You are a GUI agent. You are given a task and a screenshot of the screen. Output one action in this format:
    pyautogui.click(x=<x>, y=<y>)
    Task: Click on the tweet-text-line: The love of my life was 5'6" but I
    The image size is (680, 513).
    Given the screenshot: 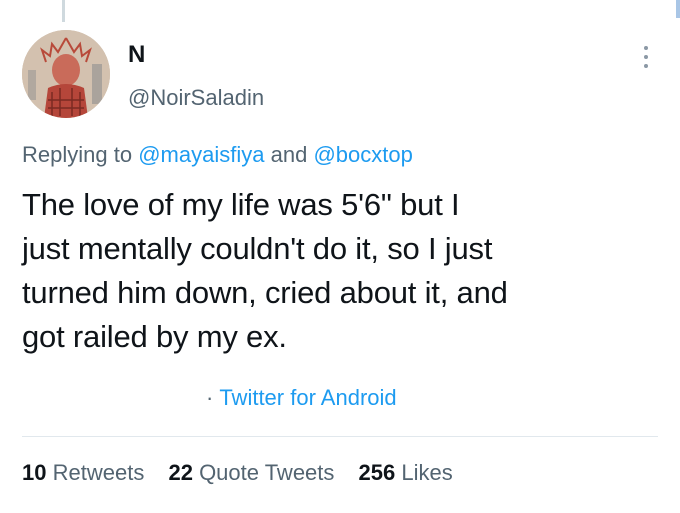 What is the action you would take?
    pyautogui.click(x=241, y=204)
    